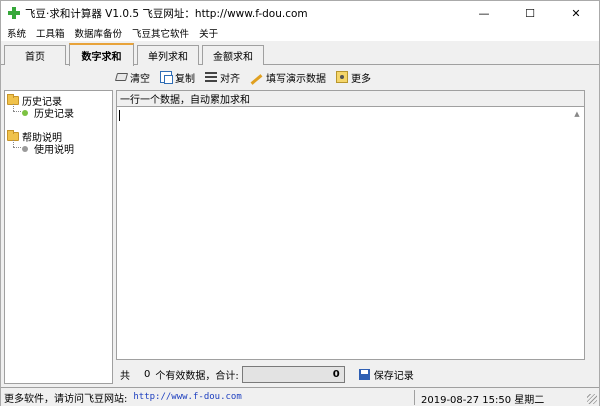 Image resolution: width=600 pixels, height=406 pixels. I want to click on copy-button: 复制, so click(177, 77).